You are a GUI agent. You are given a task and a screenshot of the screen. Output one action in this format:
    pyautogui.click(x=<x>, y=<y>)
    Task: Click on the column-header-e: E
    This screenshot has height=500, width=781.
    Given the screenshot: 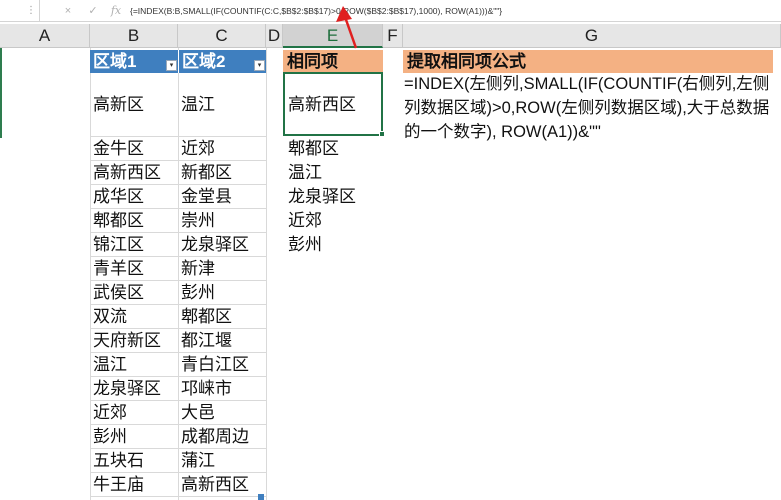 What is the action you would take?
    pyautogui.click(x=333, y=36)
    